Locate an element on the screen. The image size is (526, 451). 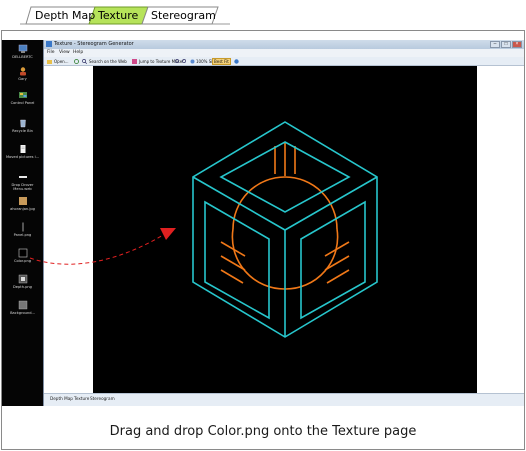
drag-arrow is located at coordinates (102, 246).